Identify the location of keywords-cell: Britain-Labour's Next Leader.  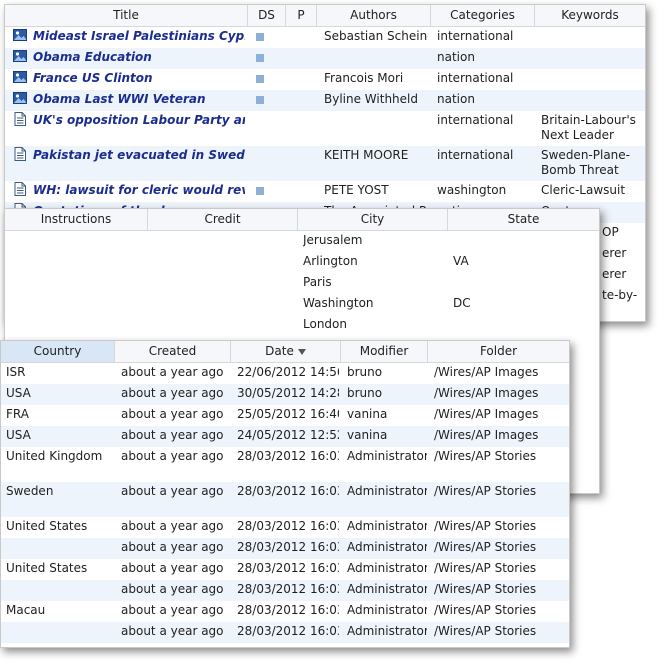
(588, 127).